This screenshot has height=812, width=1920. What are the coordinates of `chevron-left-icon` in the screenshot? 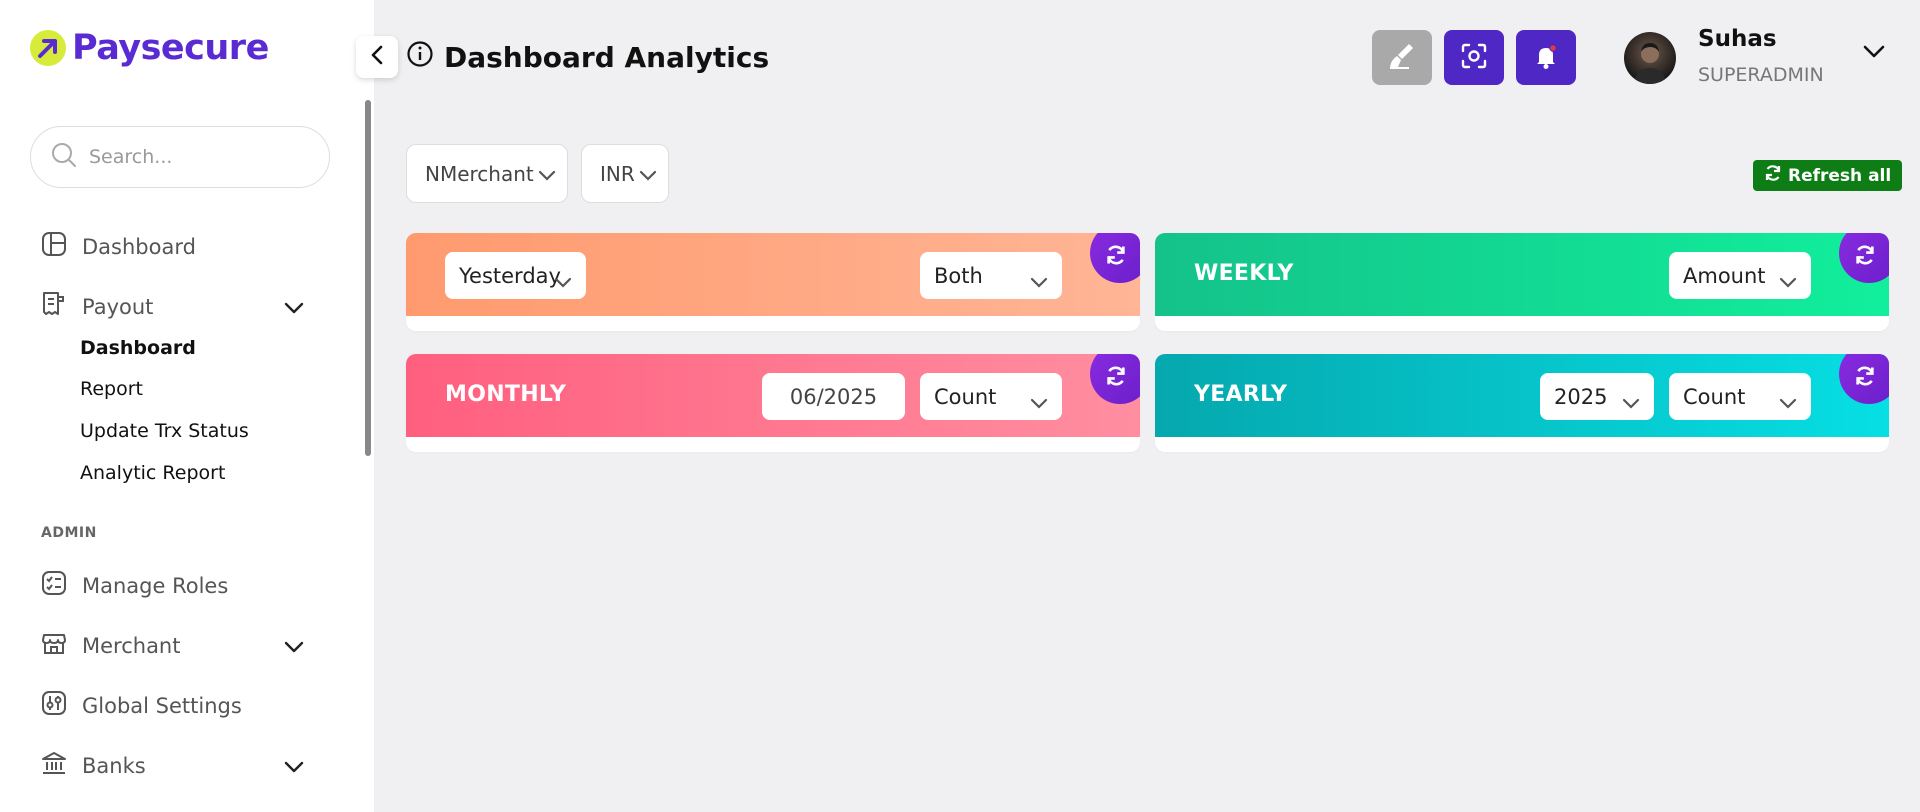 It's located at (377, 57).